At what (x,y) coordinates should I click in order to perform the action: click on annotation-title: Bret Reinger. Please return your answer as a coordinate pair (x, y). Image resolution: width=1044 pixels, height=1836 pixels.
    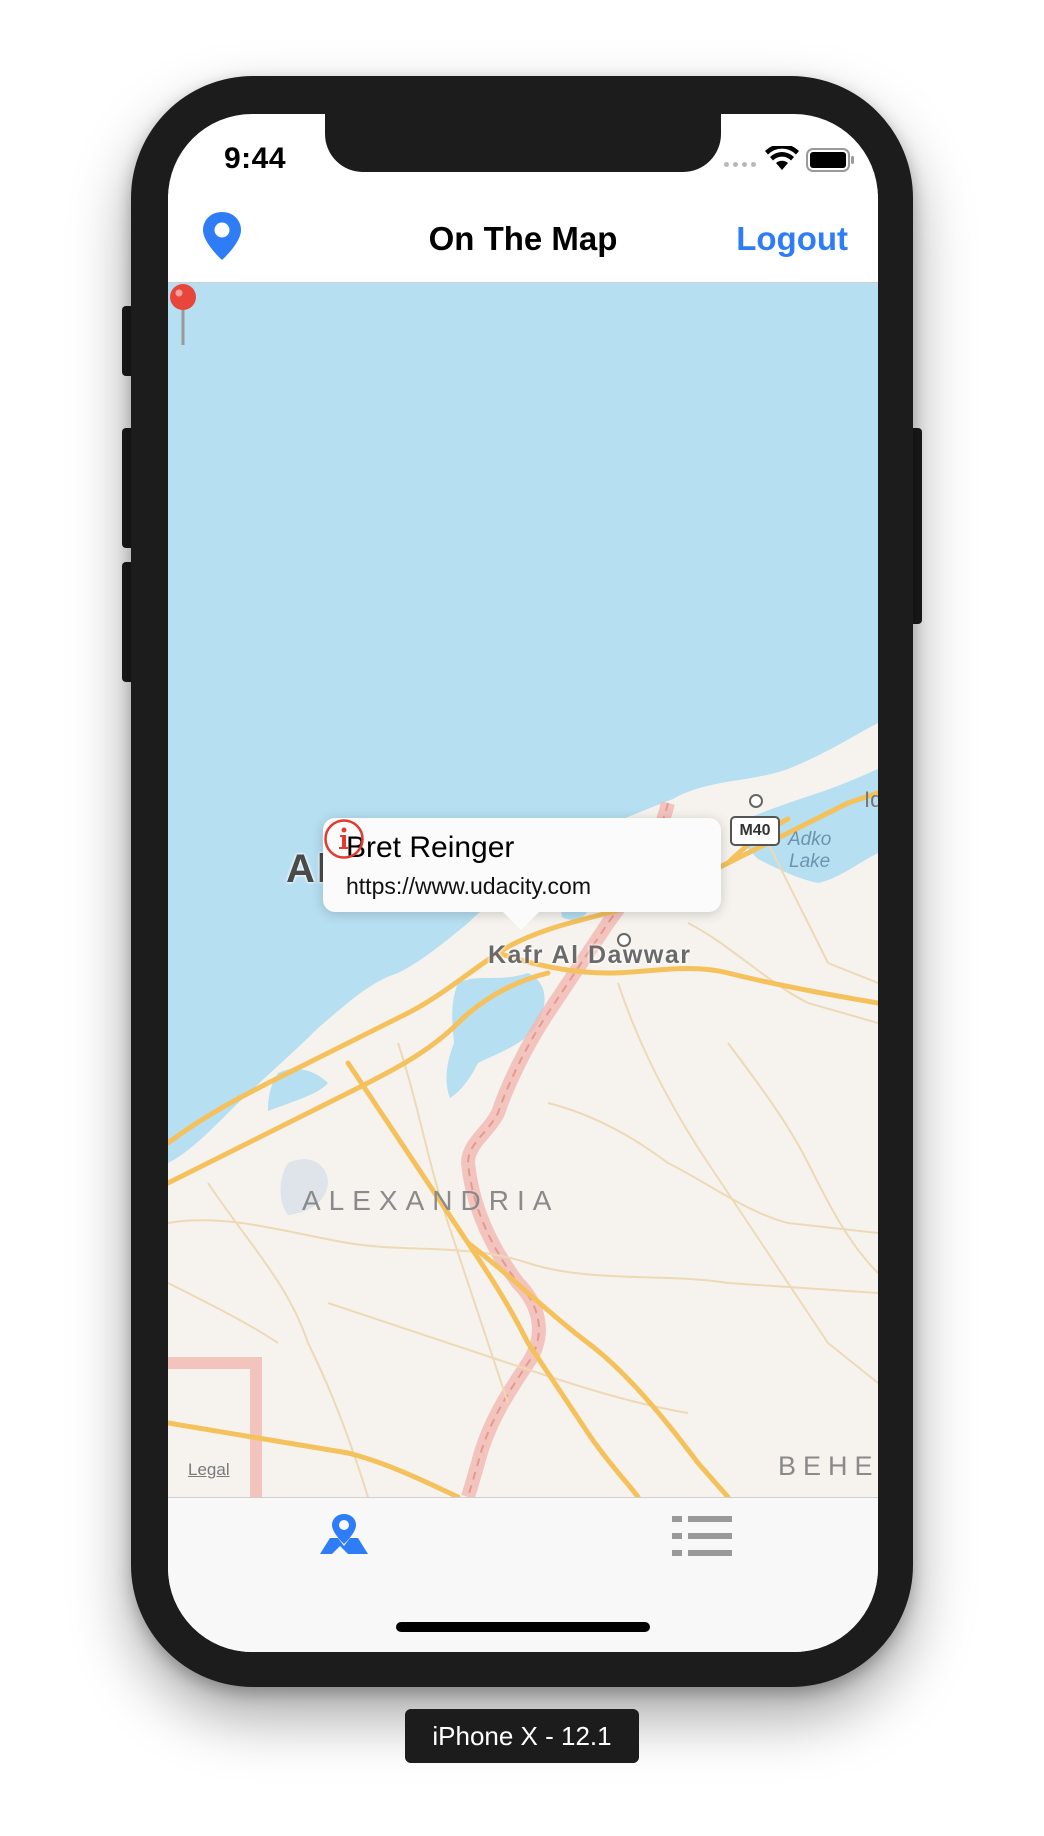
    Looking at the image, I should click on (430, 847).